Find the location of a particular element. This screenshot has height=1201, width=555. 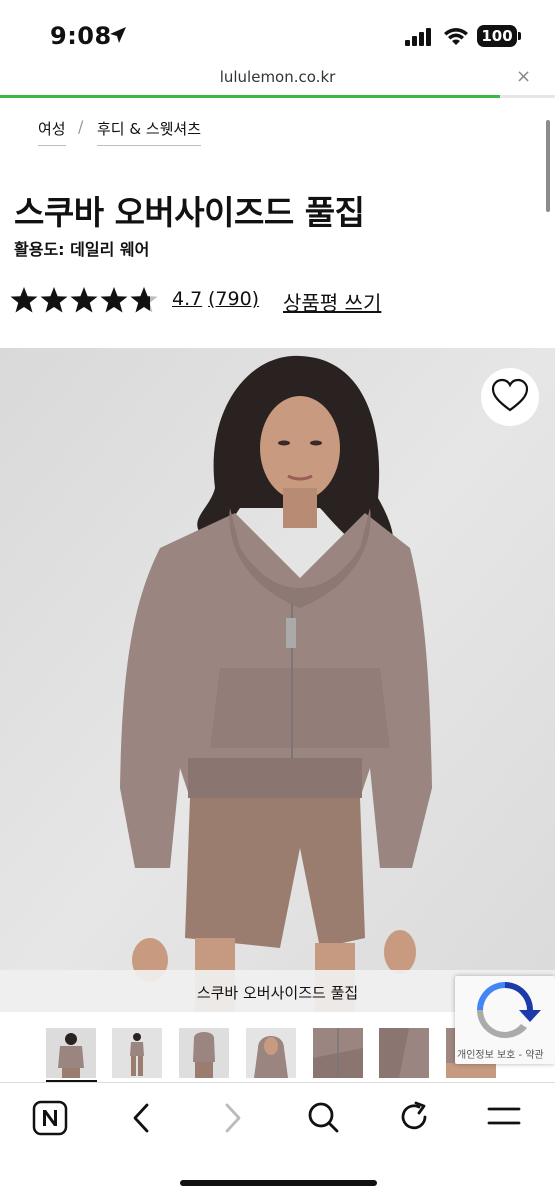

load-progress-bar is located at coordinates (250, 96).